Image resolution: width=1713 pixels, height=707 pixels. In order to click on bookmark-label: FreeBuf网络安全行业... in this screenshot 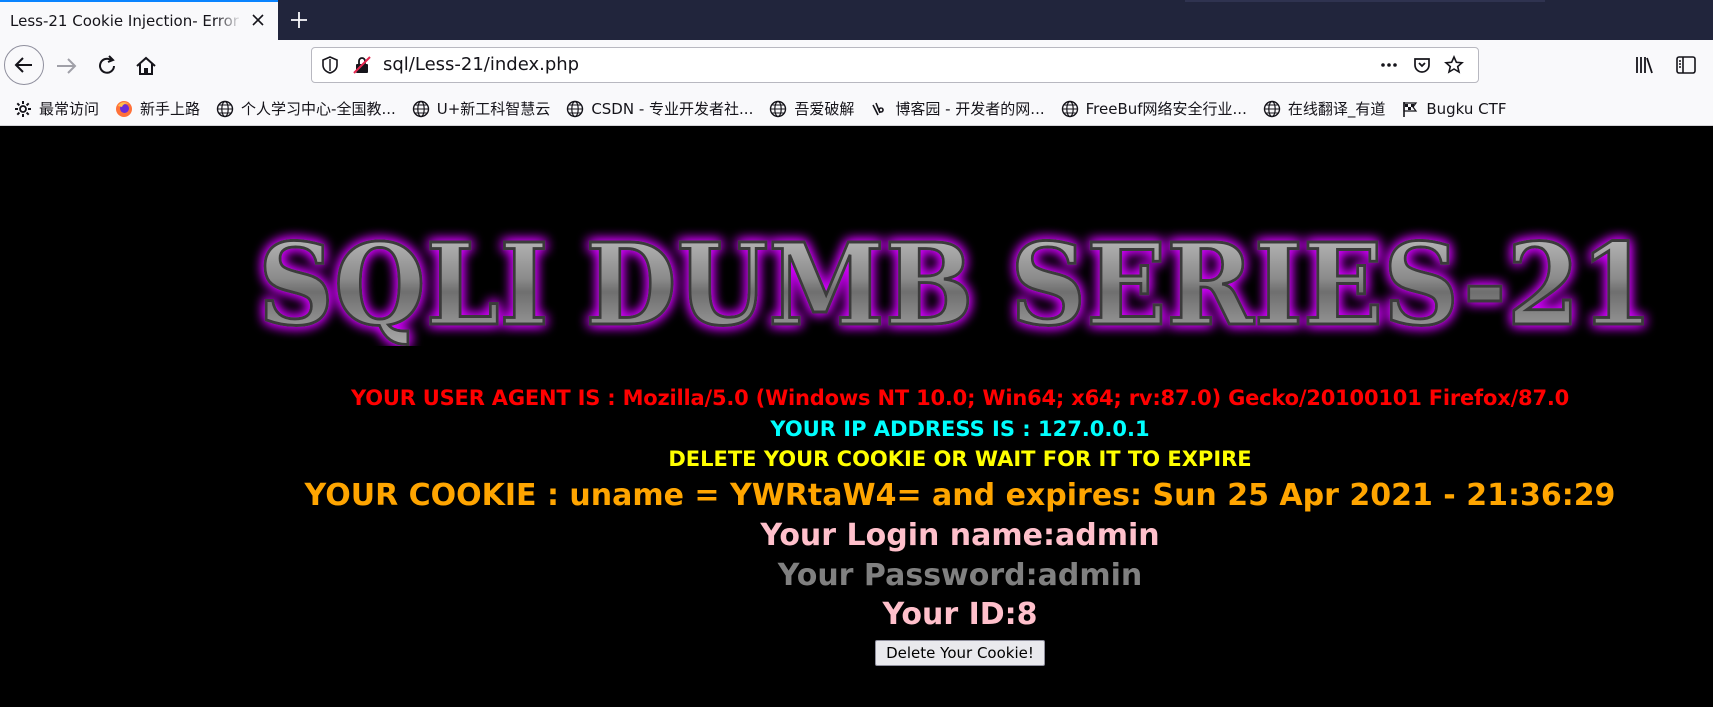, I will do `click(1166, 109)`.